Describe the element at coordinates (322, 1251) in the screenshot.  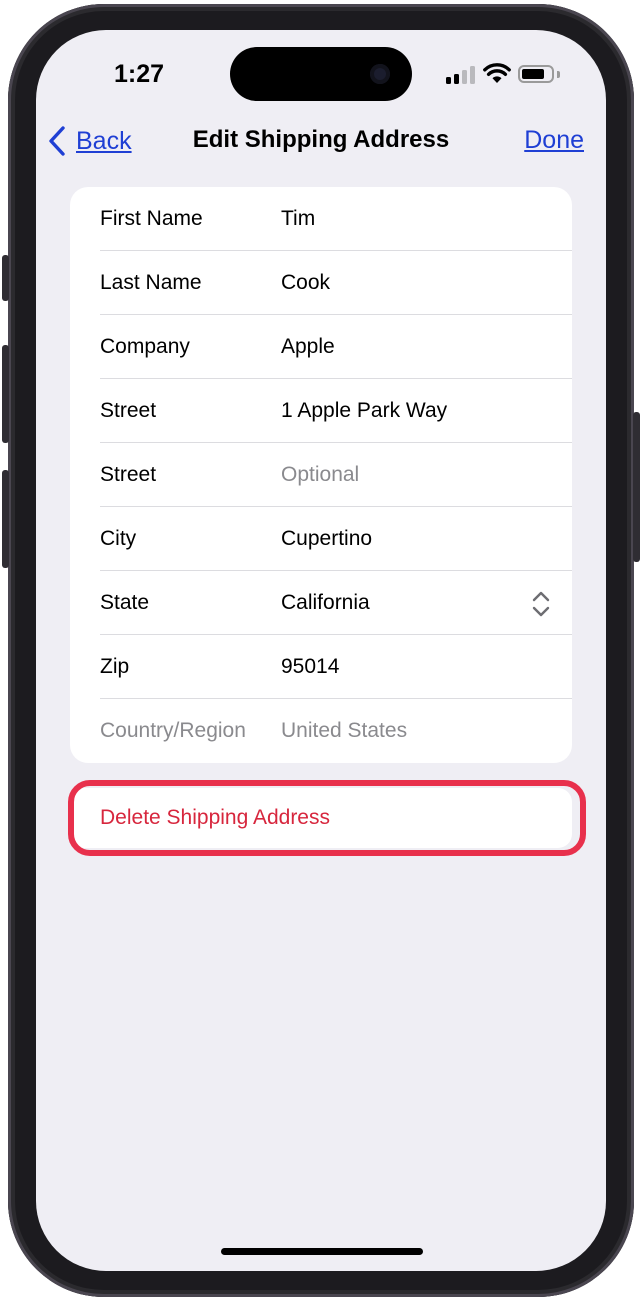
I see `home-indicator` at that location.